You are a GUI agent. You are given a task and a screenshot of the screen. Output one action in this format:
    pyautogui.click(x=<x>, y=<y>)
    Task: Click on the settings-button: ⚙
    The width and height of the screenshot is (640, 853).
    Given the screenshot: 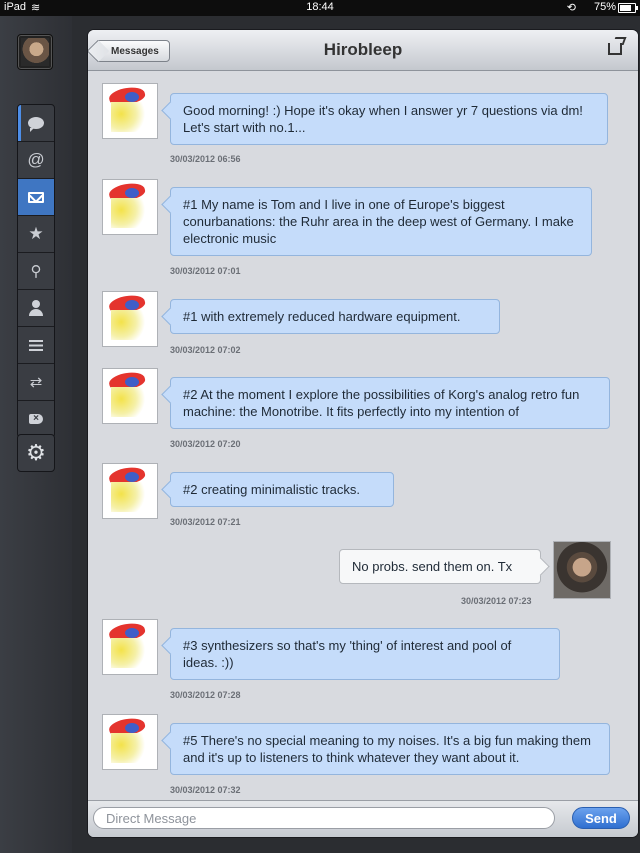 What is the action you would take?
    pyautogui.click(x=36, y=453)
    